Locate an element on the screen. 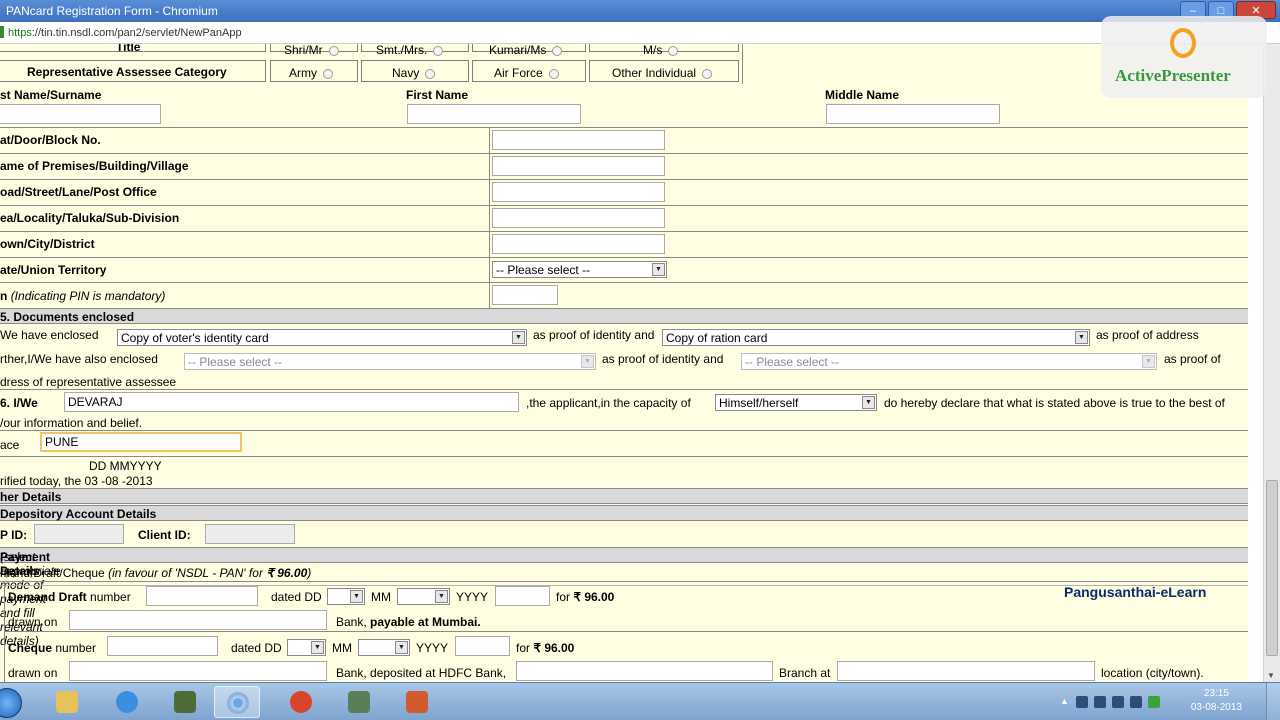  client-id-input is located at coordinates (250, 534).